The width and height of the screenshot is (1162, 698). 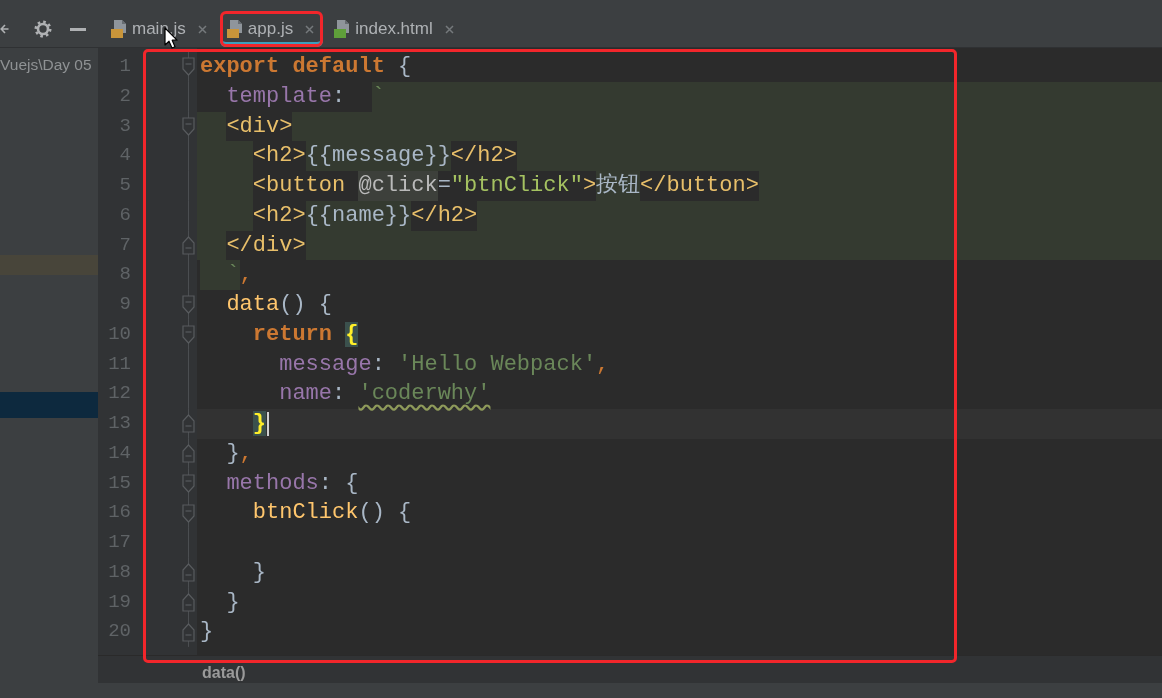 I want to click on minus-icon, so click(x=78, y=29).